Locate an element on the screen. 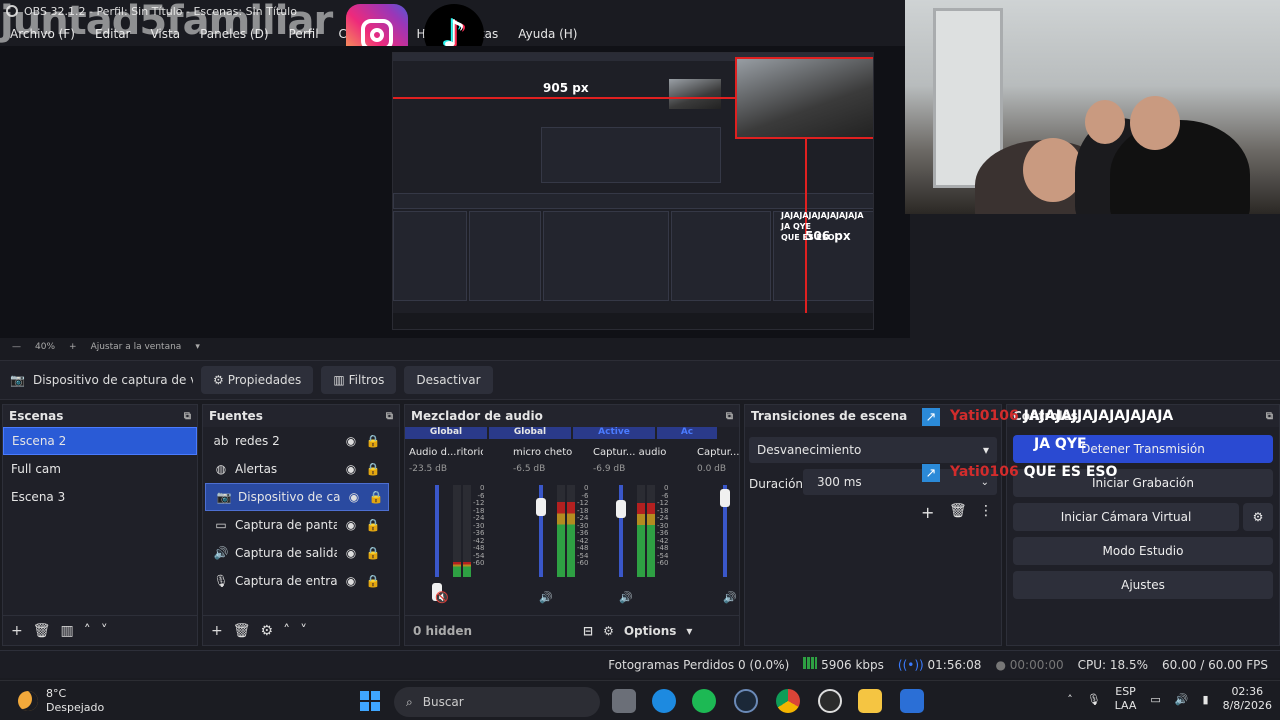  folder-icon is located at coordinates (870, 701).